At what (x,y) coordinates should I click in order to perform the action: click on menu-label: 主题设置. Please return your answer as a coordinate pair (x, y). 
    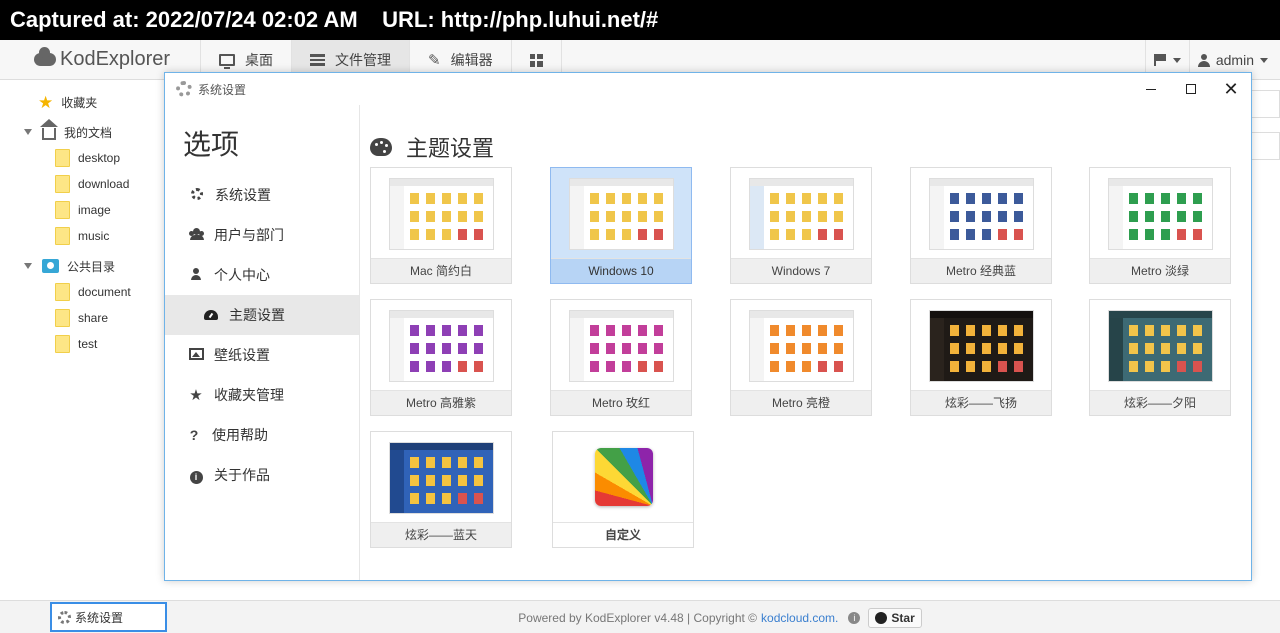
    Looking at the image, I should click on (257, 315).